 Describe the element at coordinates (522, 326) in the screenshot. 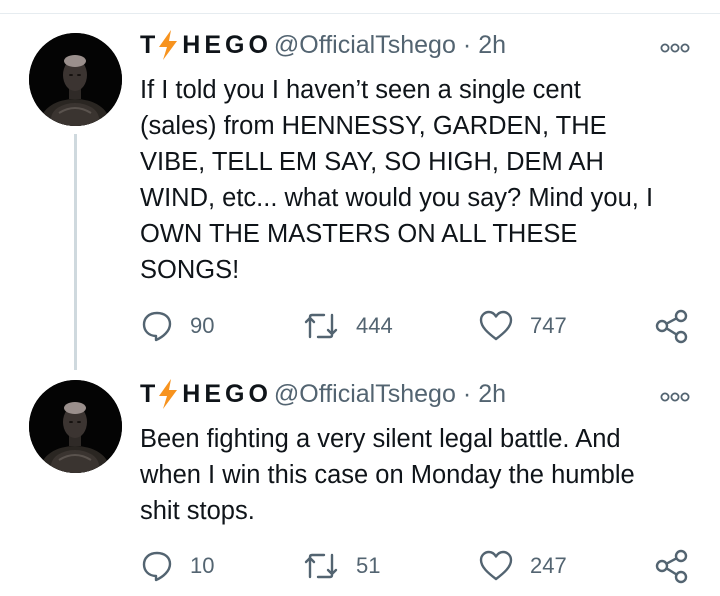

I see `like-button: 747` at that location.